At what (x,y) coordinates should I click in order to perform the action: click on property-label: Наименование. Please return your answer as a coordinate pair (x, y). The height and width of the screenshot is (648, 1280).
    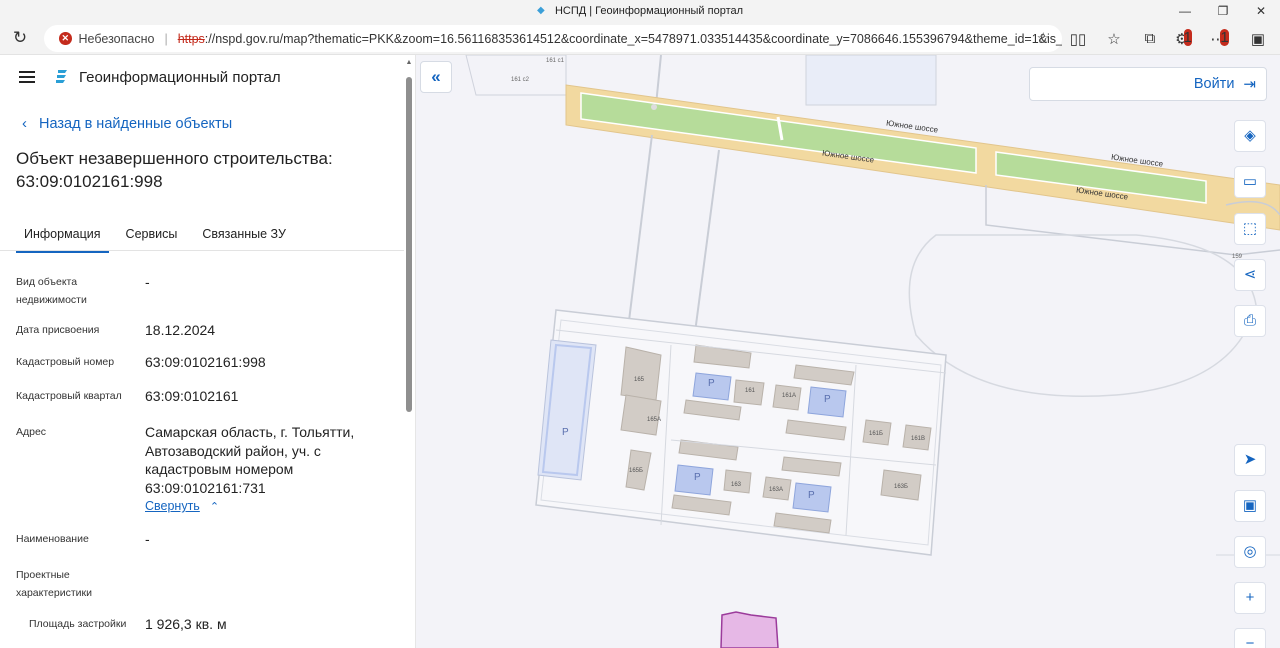
    Looking at the image, I should click on (52, 539).